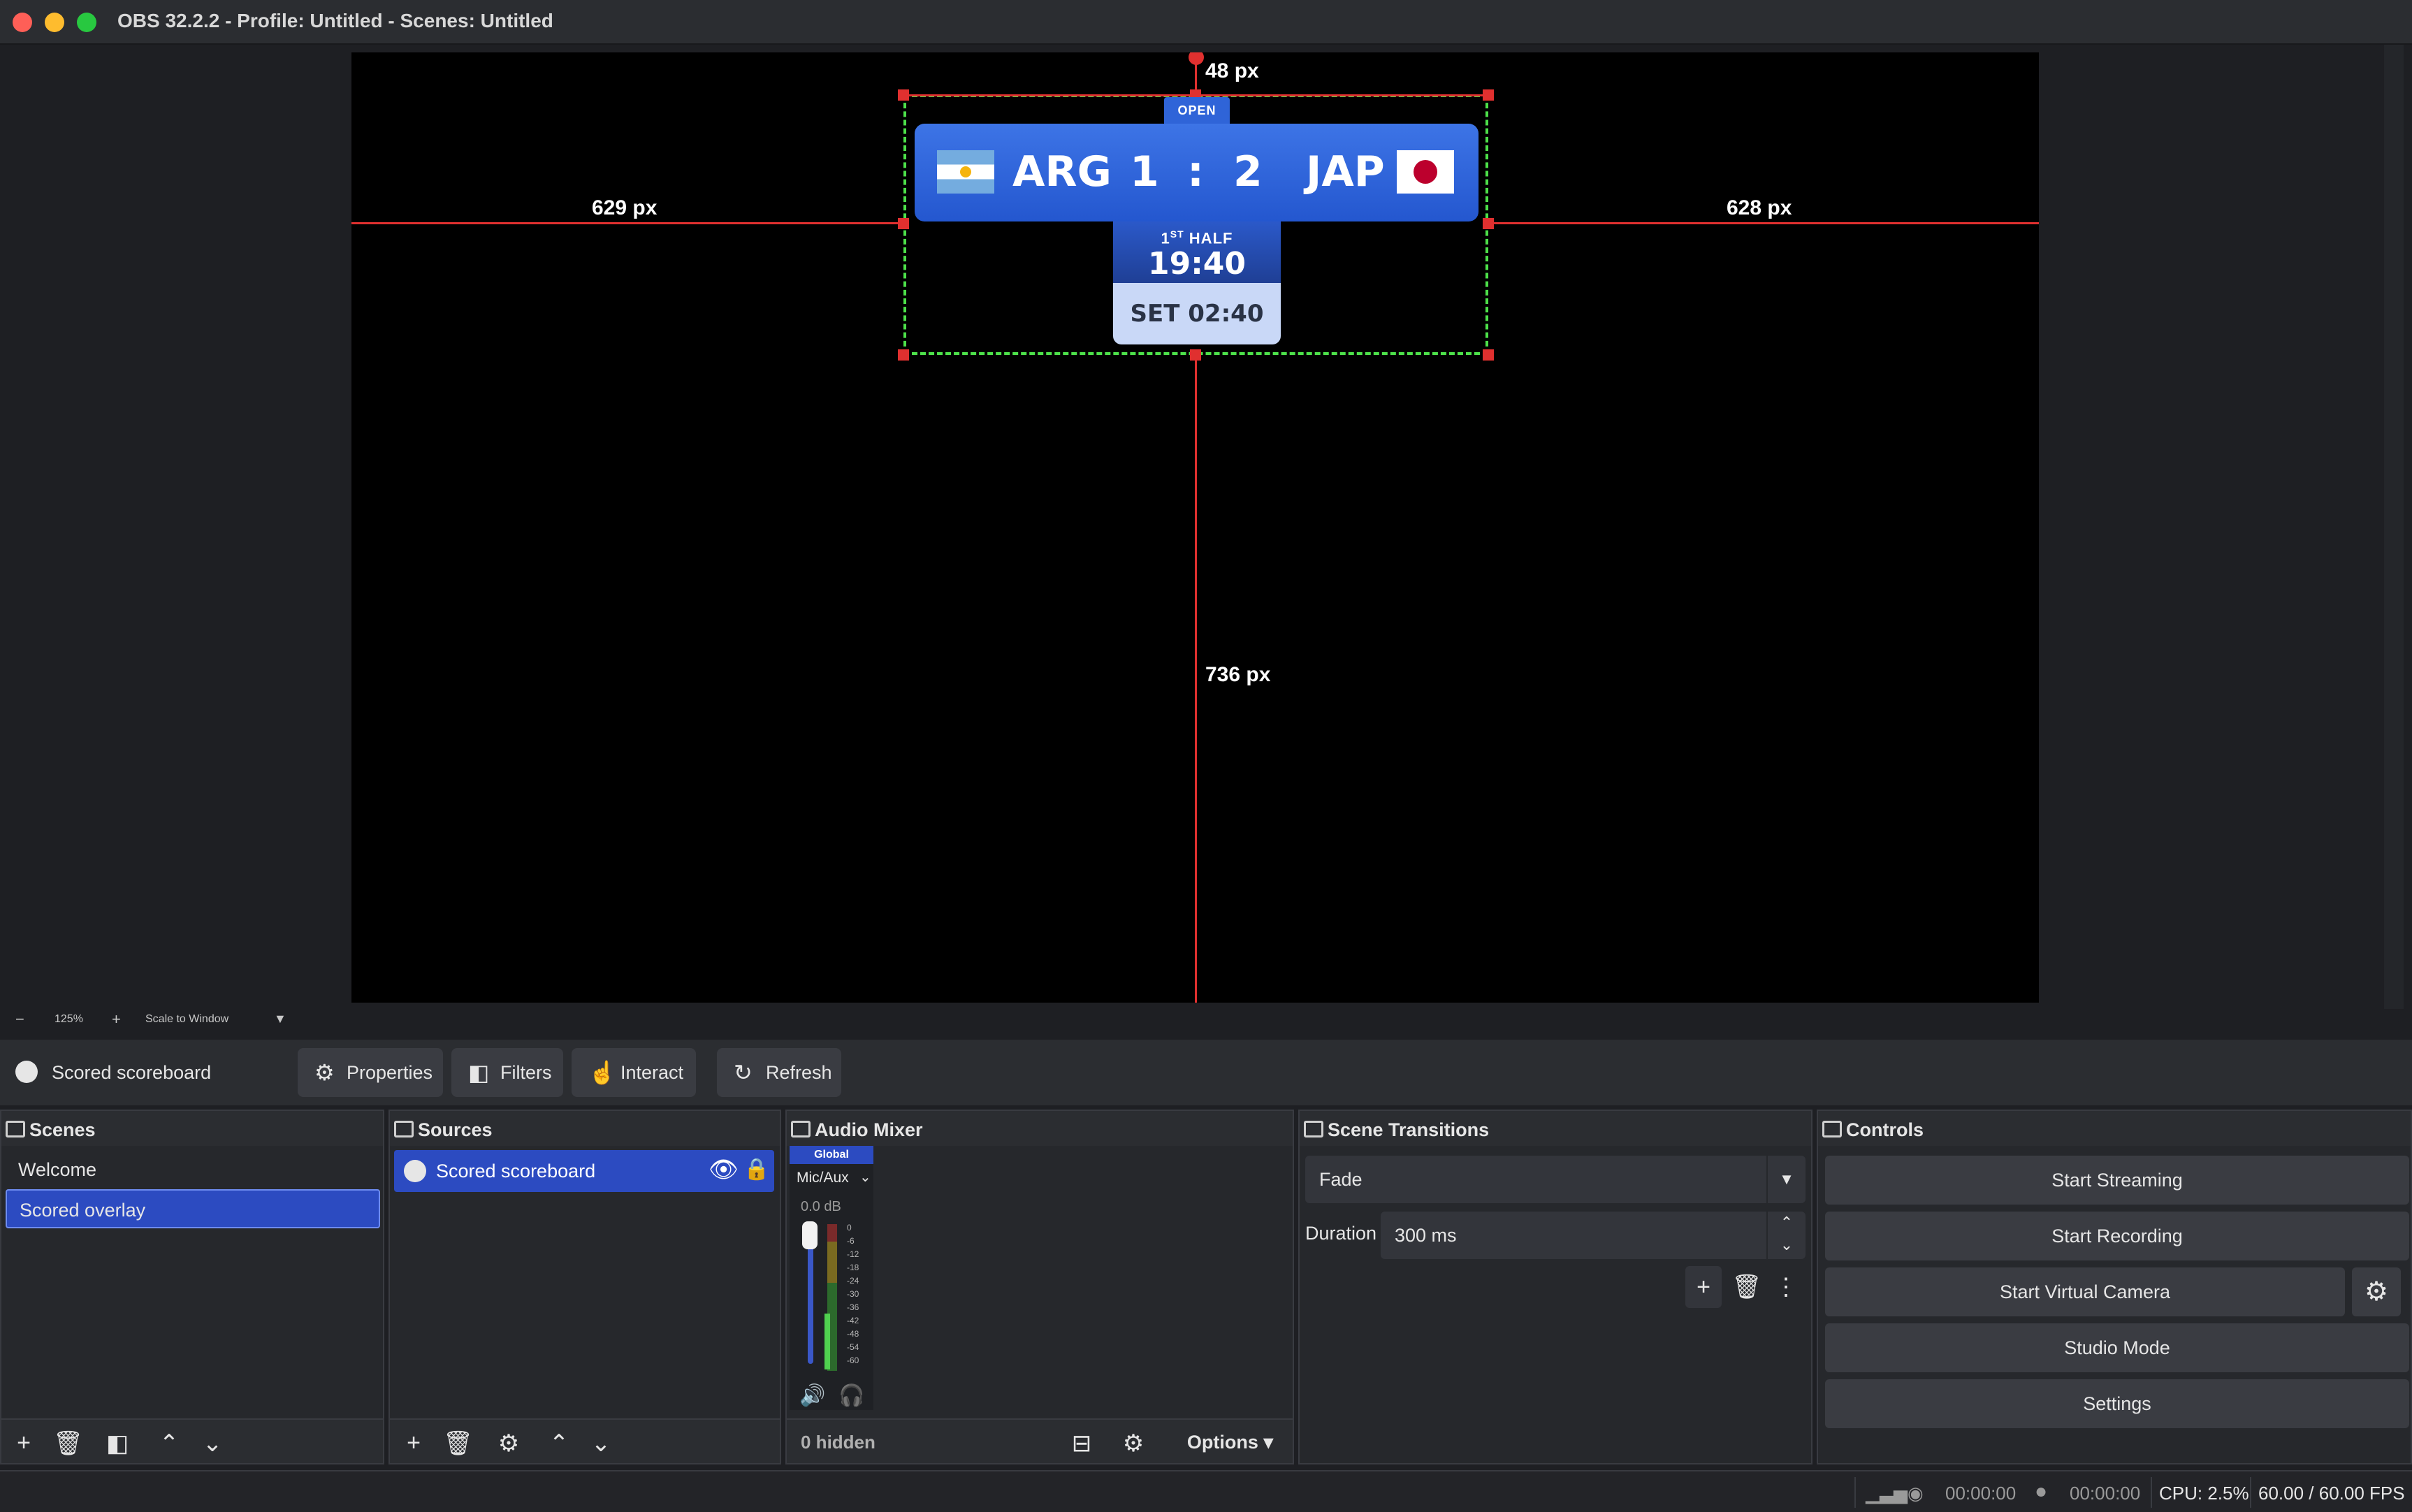 Image resolution: width=2412 pixels, height=1512 pixels. I want to click on properties-label: Properties, so click(390, 1072).